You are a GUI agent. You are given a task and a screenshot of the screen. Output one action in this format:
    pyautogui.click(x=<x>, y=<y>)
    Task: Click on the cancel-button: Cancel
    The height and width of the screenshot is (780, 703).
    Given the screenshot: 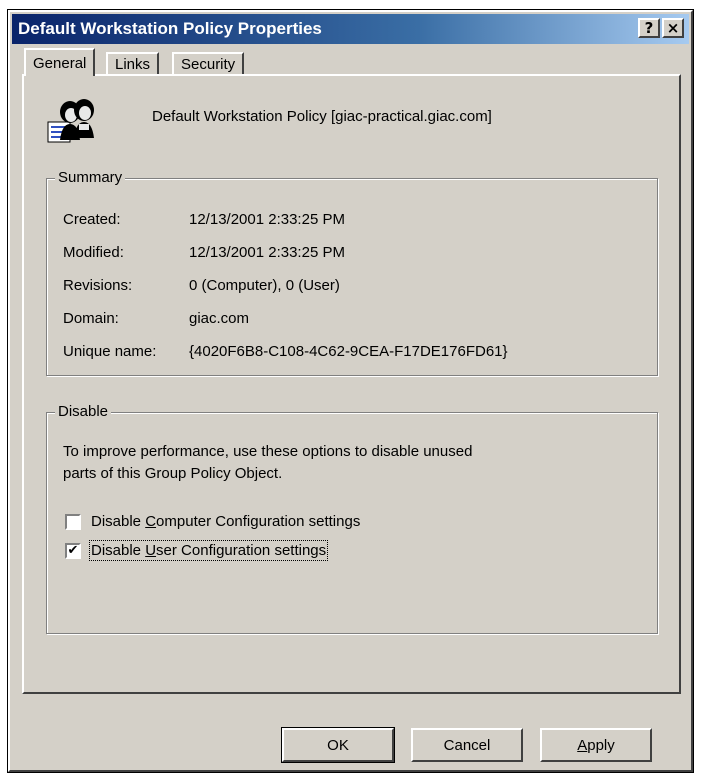 What is the action you would take?
    pyautogui.click(x=467, y=745)
    